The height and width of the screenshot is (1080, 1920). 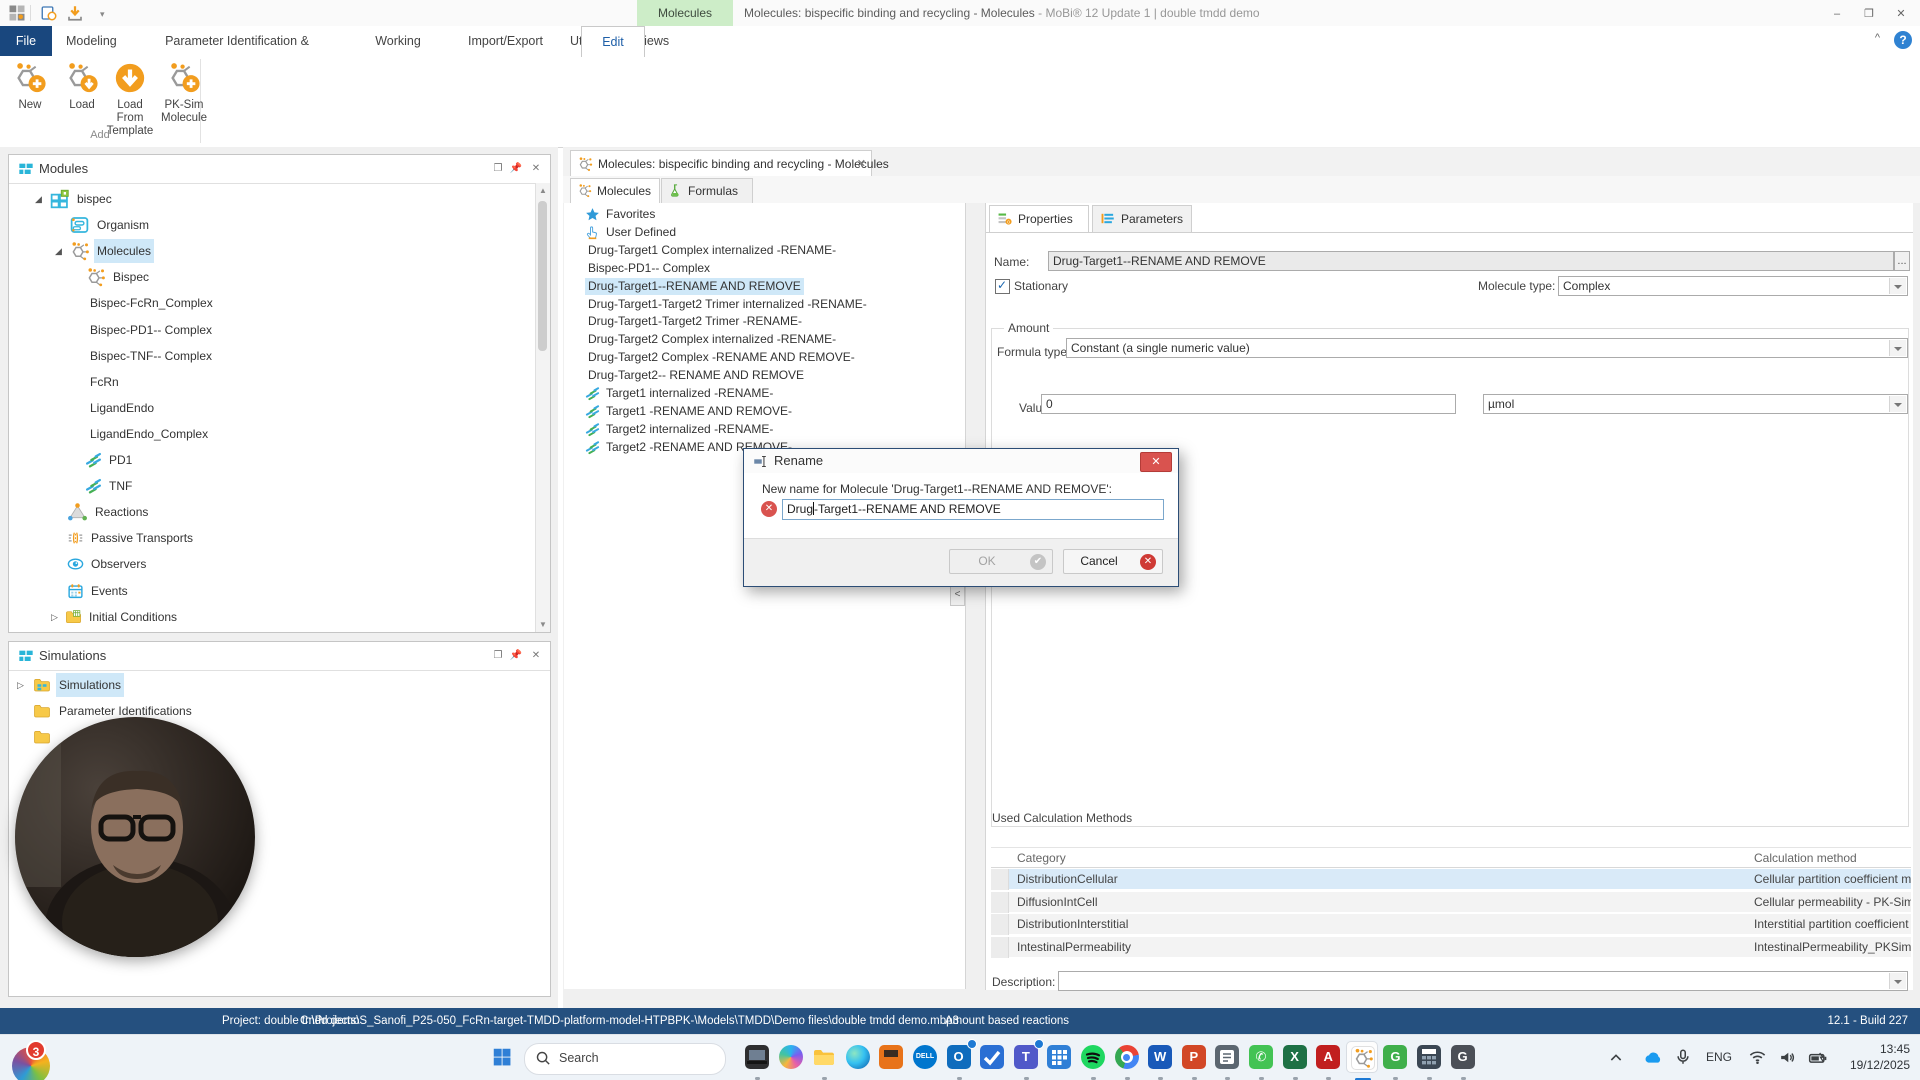 What do you see at coordinates (1039, 219) in the screenshot?
I see `tab-properties: 0 Properties` at bounding box center [1039, 219].